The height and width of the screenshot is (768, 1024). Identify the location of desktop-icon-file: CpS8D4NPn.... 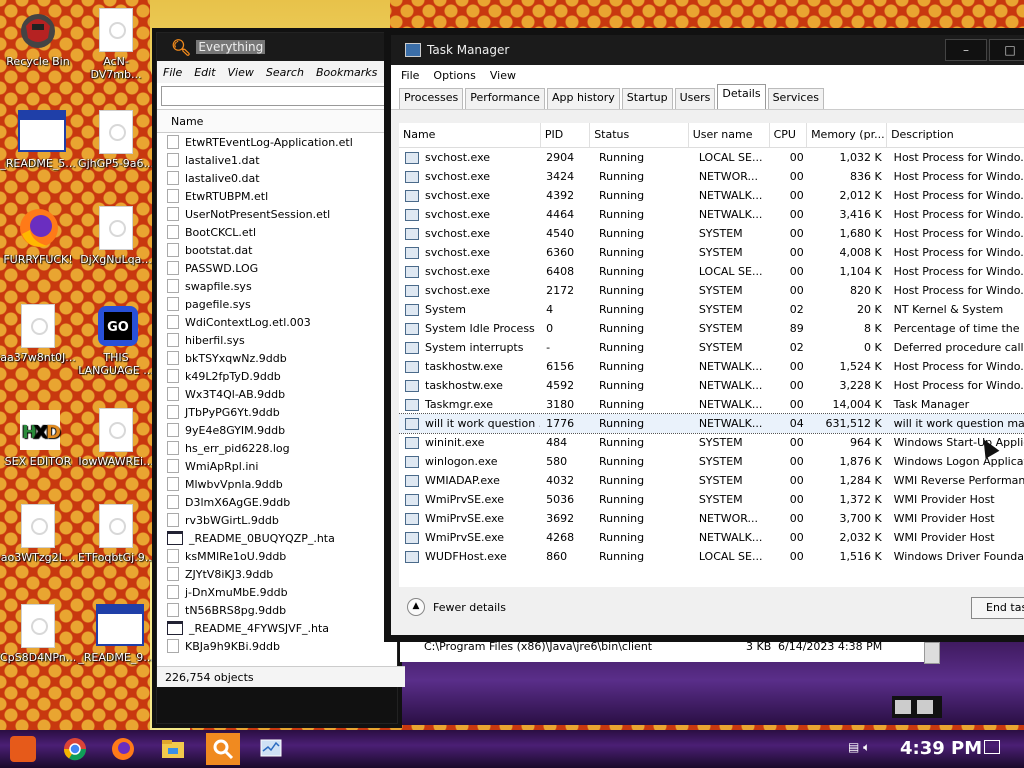
(38, 634).